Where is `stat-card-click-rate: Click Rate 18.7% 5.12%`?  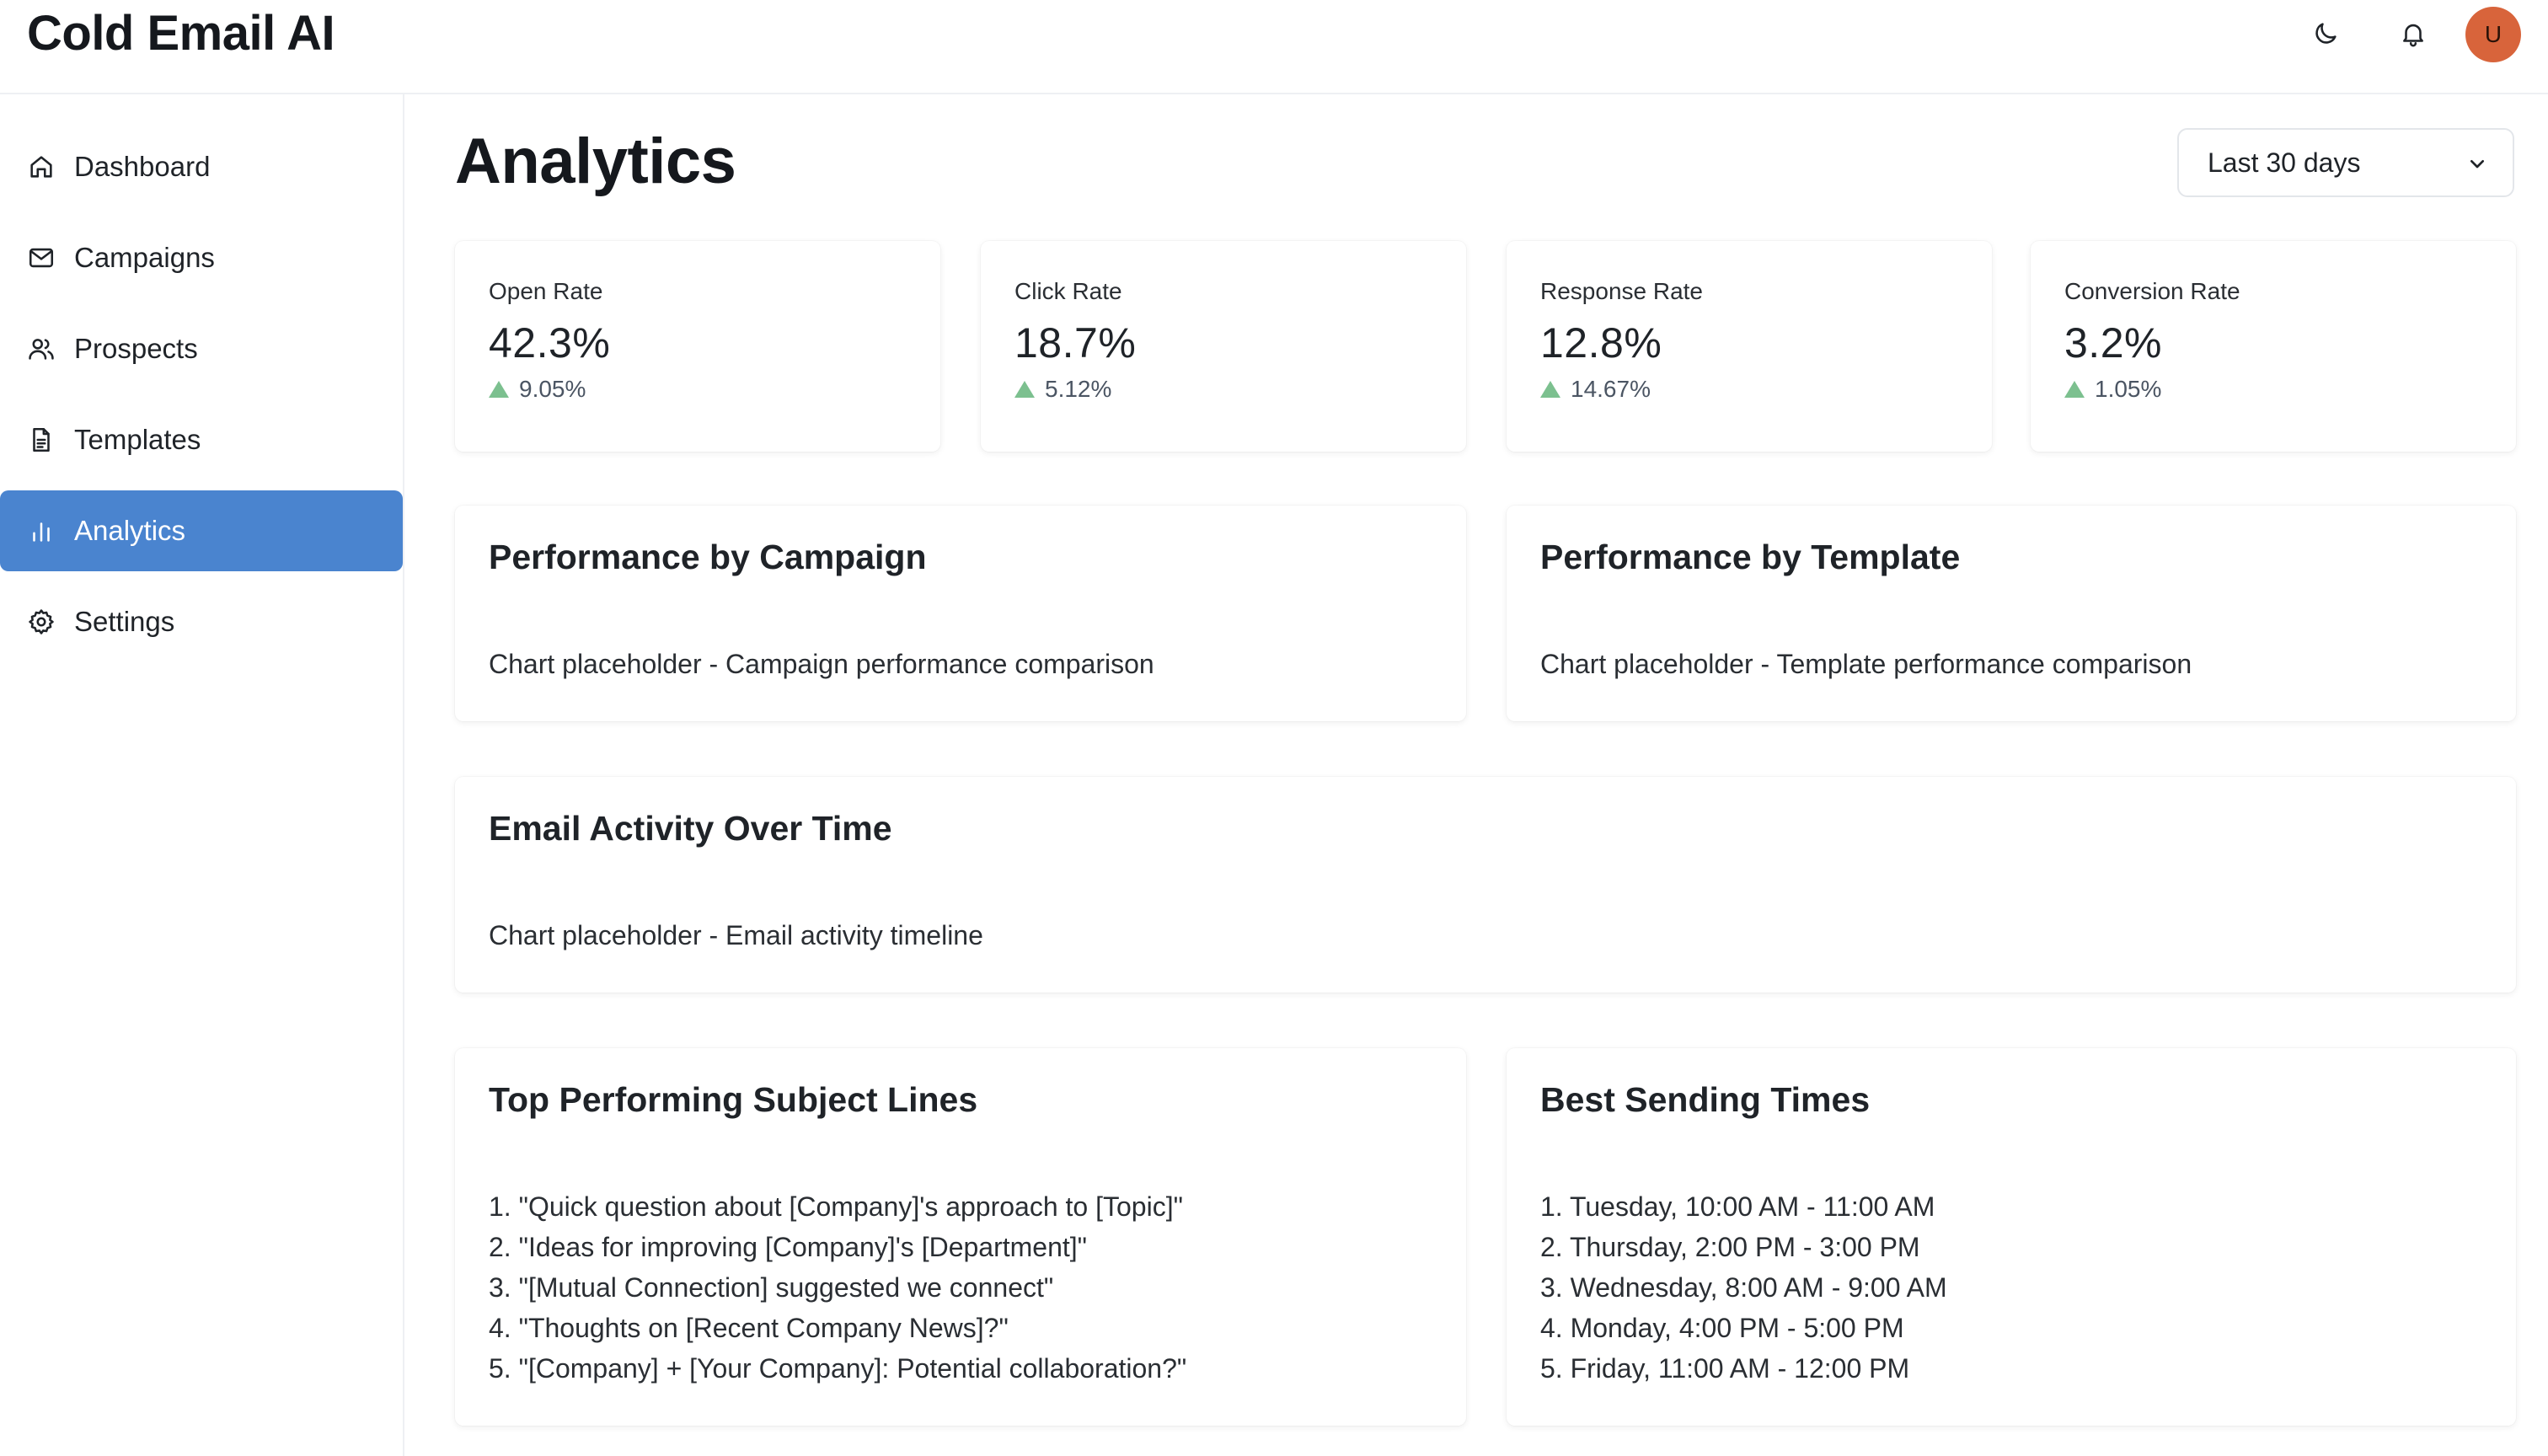 stat-card-click-rate: Click Rate 18.7% 5.12% is located at coordinates (1223, 346).